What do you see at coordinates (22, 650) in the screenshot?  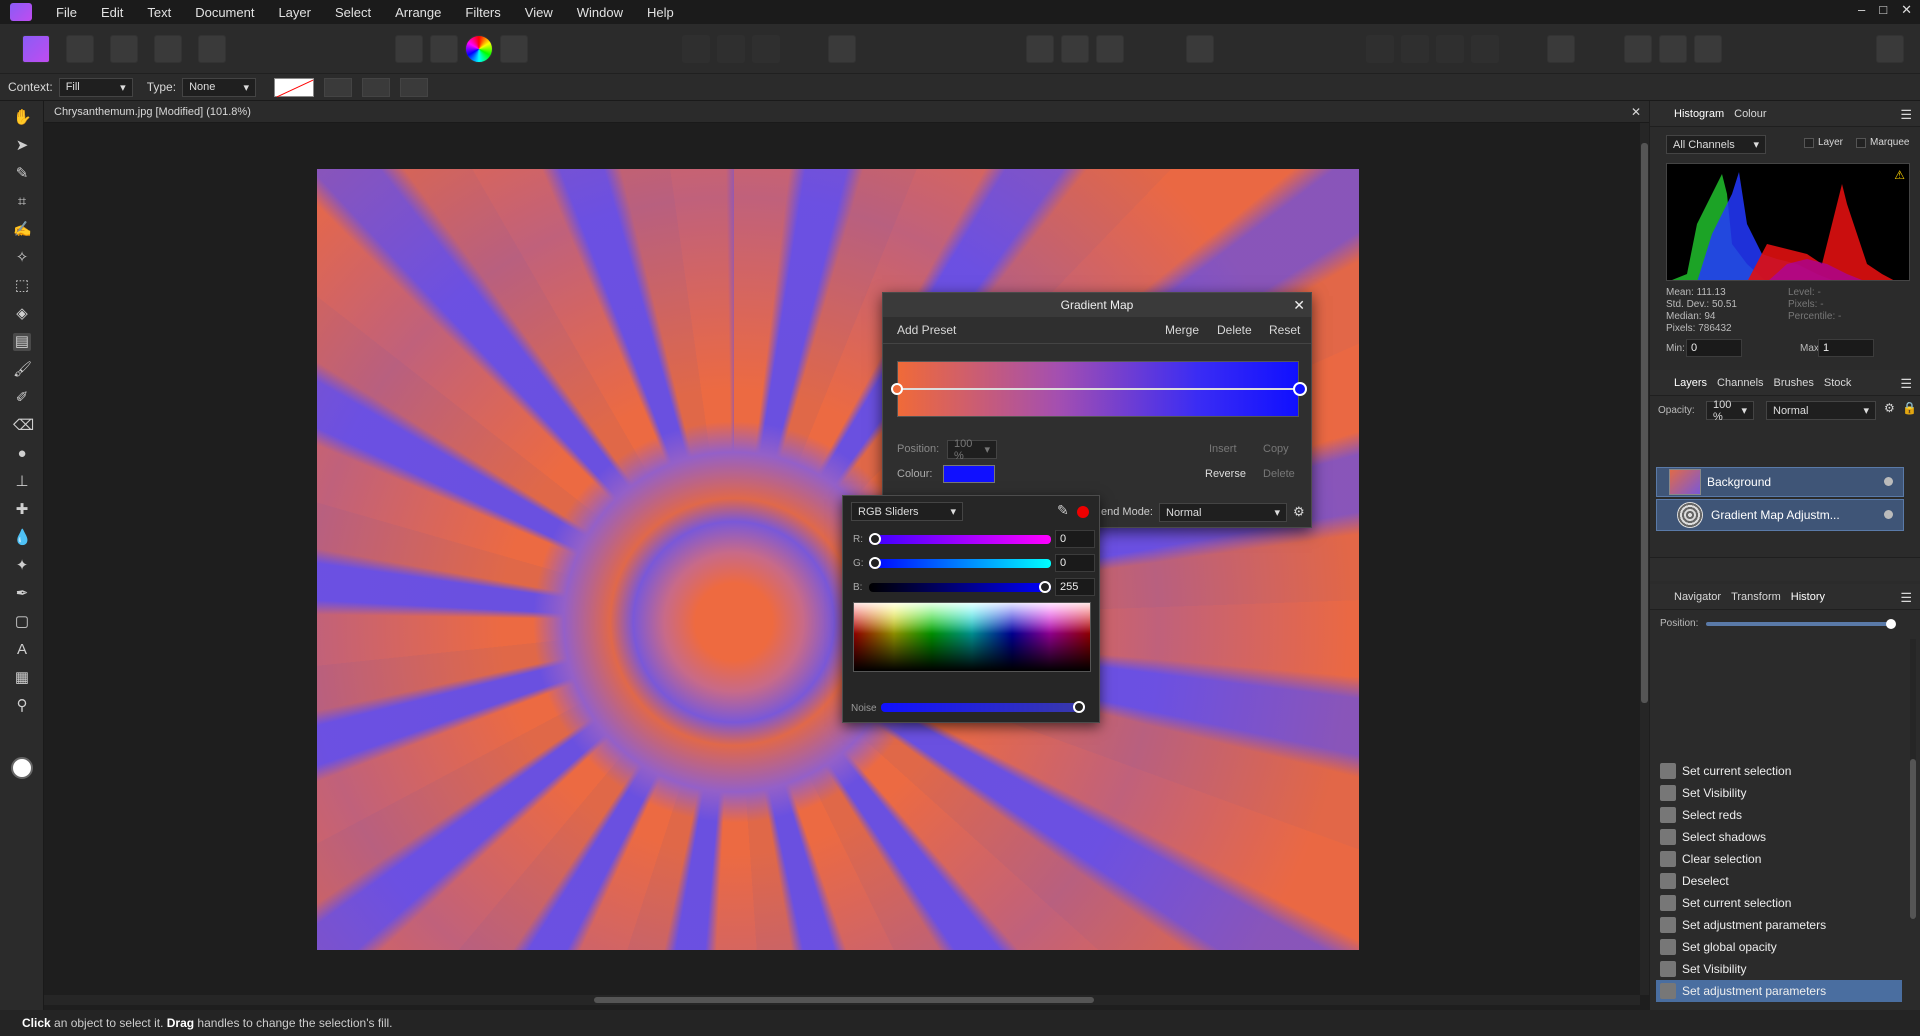 I see `text-tool-icon: A` at bounding box center [22, 650].